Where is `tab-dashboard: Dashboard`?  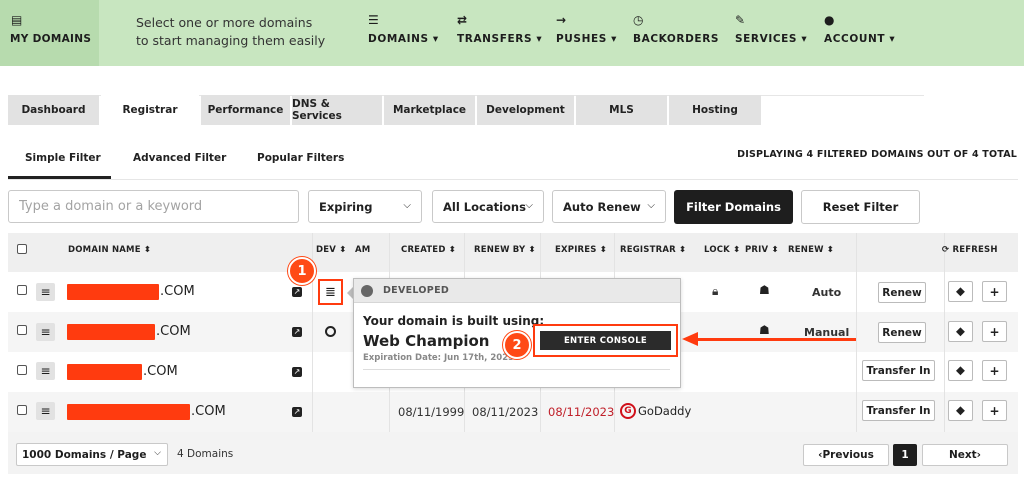 tab-dashboard: Dashboard is located at coordinates (53, 110).